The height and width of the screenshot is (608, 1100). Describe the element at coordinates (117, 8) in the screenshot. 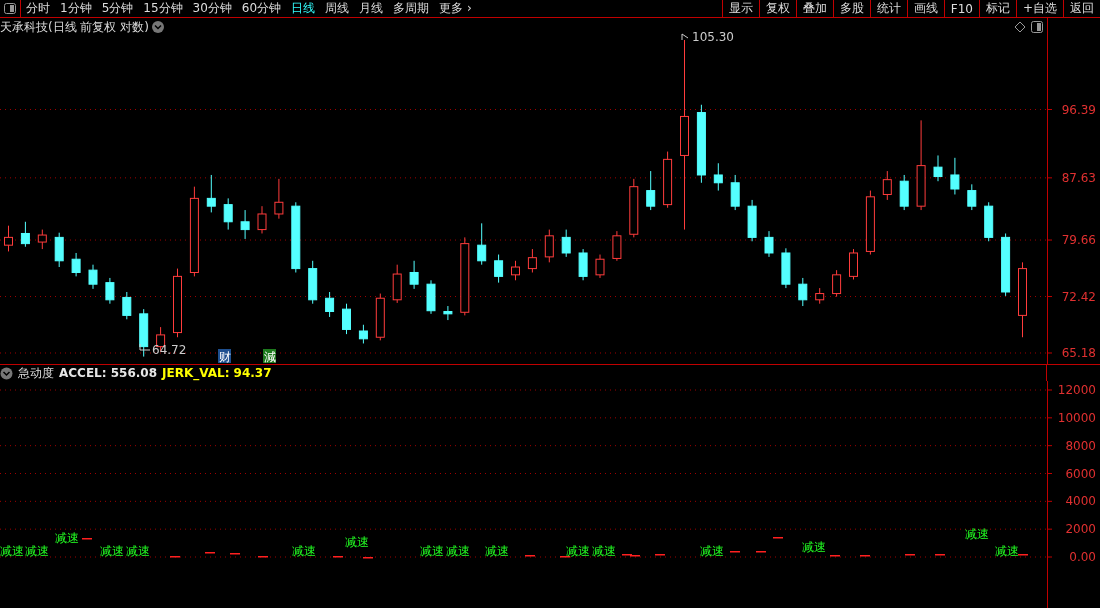

I see `period-tab: 5分钟` at that location.